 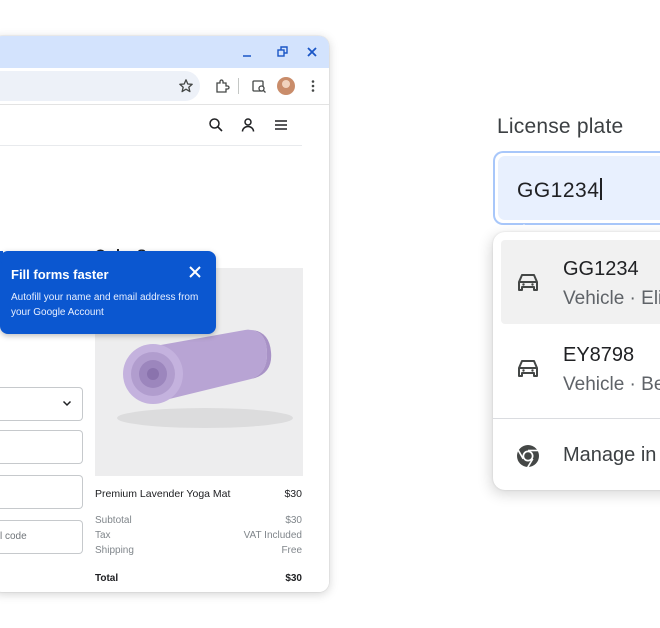 I want to click on omnibox, so click(x=100, y=86).